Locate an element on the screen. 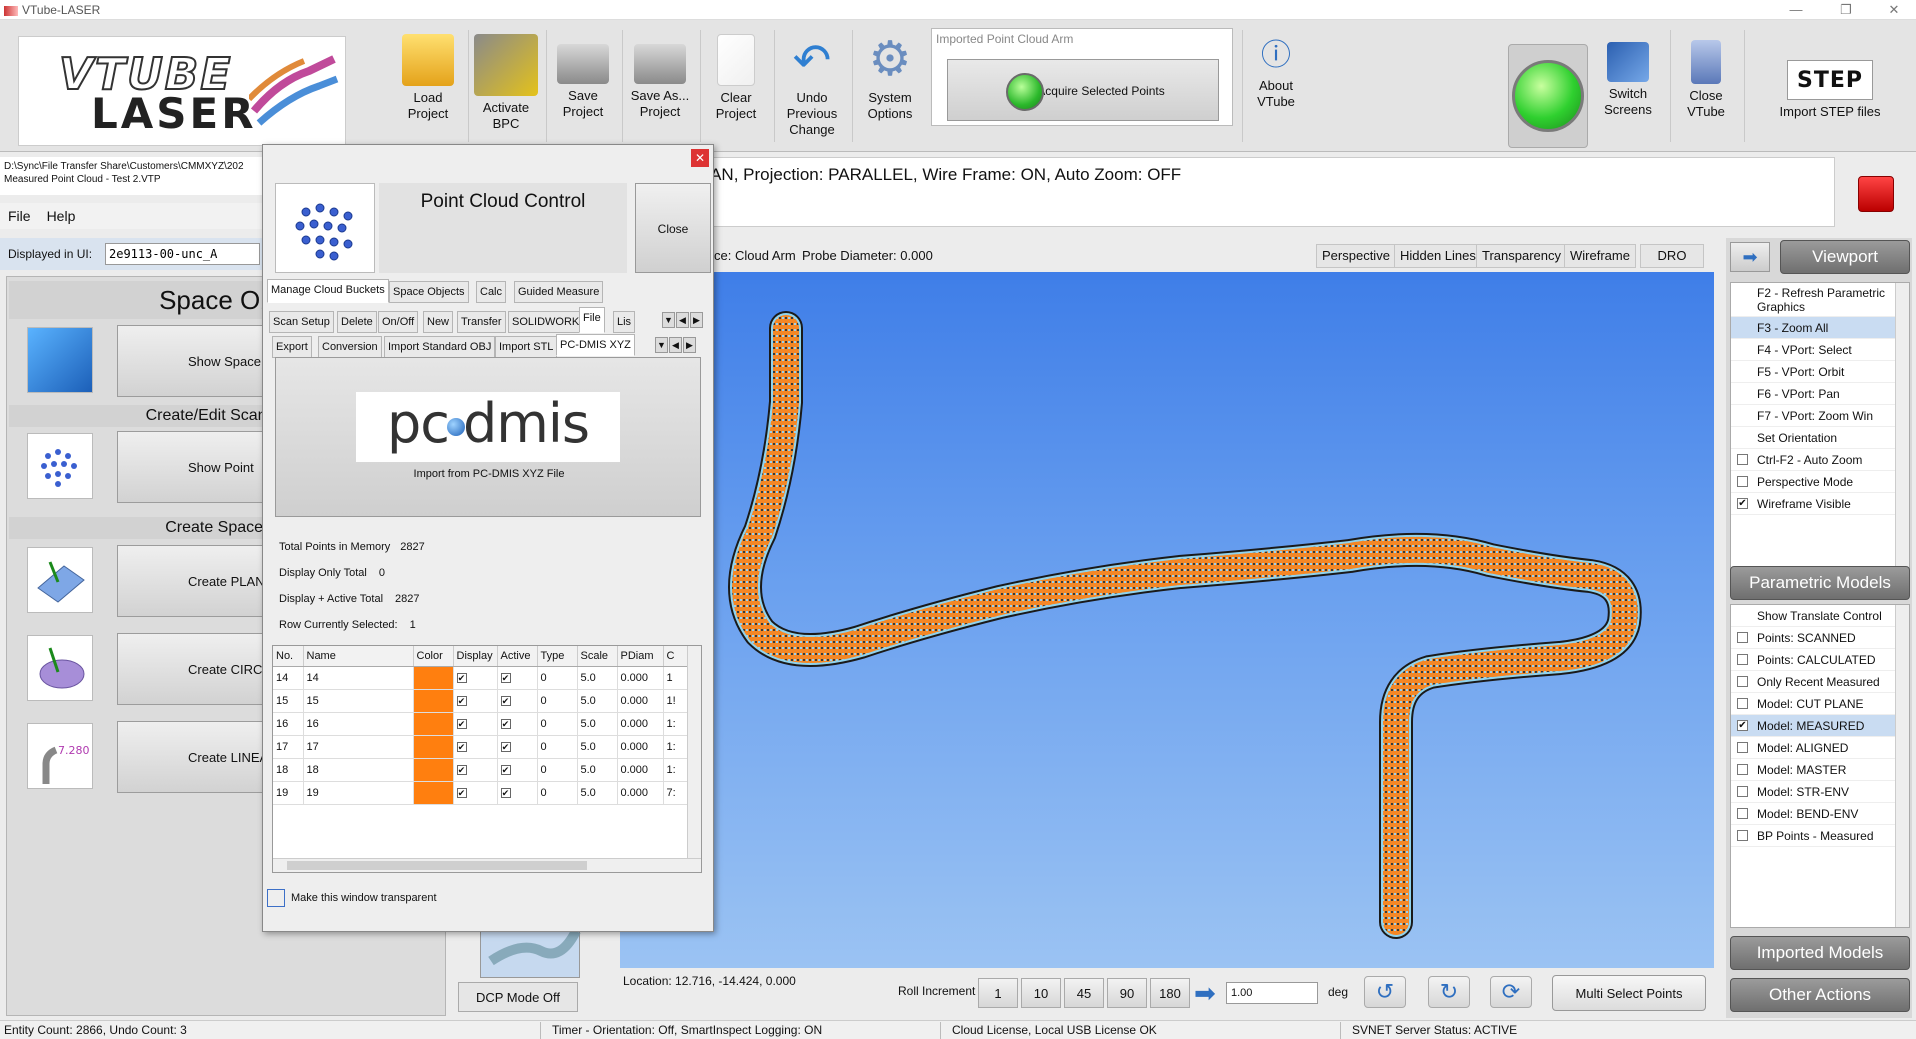 This screenshot has height=1039, width=1916. param-item: Only Recent Measured is located at coordinates (1820, 682).